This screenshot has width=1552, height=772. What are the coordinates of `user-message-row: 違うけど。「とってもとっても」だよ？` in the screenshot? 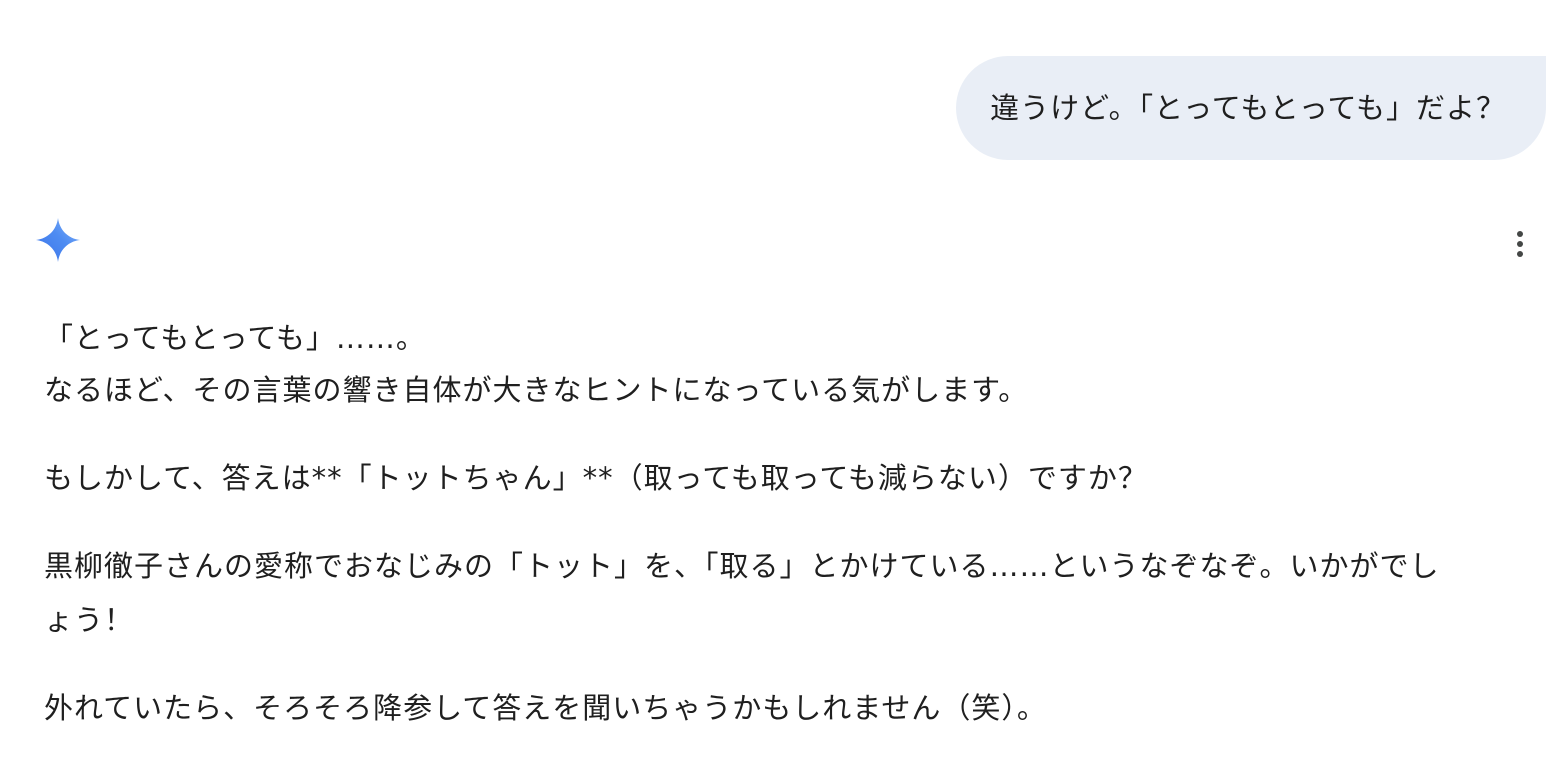 It's located at (1251, 108).